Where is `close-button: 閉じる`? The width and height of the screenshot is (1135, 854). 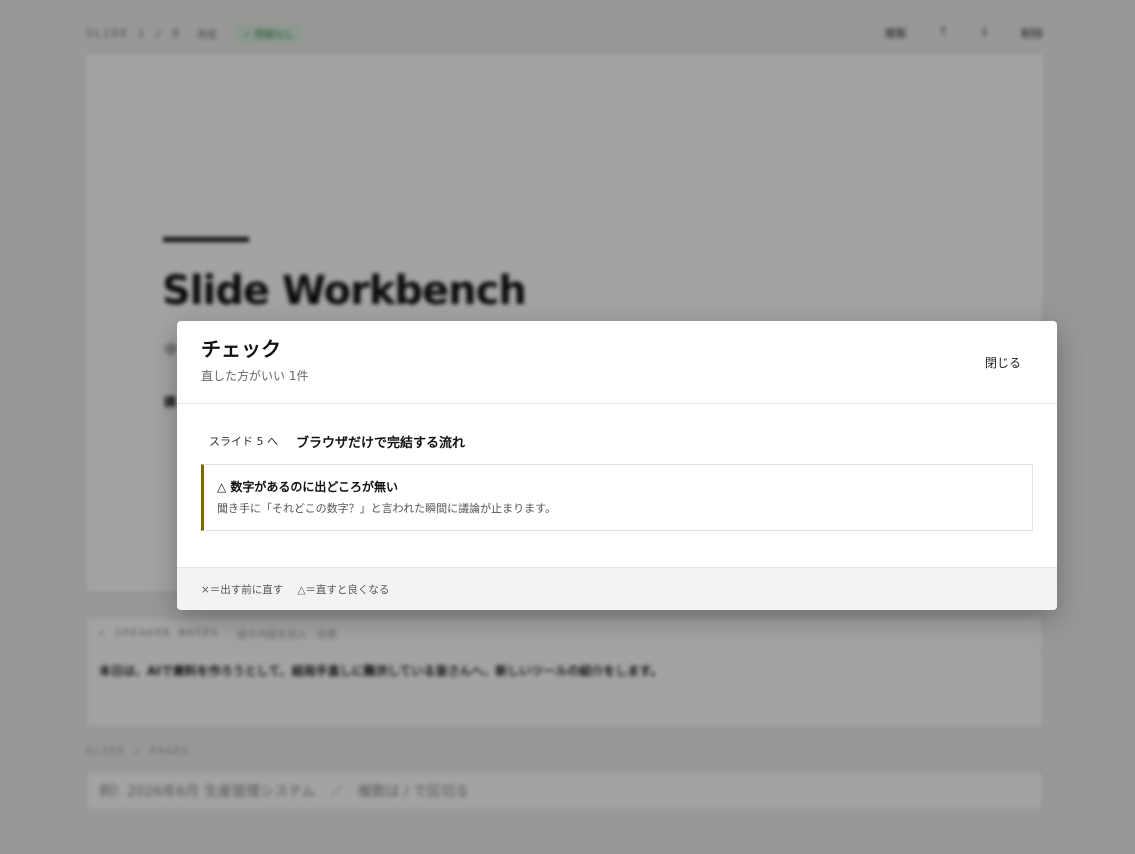
close-button: 閉じる is located at coordinates (1003, 362).